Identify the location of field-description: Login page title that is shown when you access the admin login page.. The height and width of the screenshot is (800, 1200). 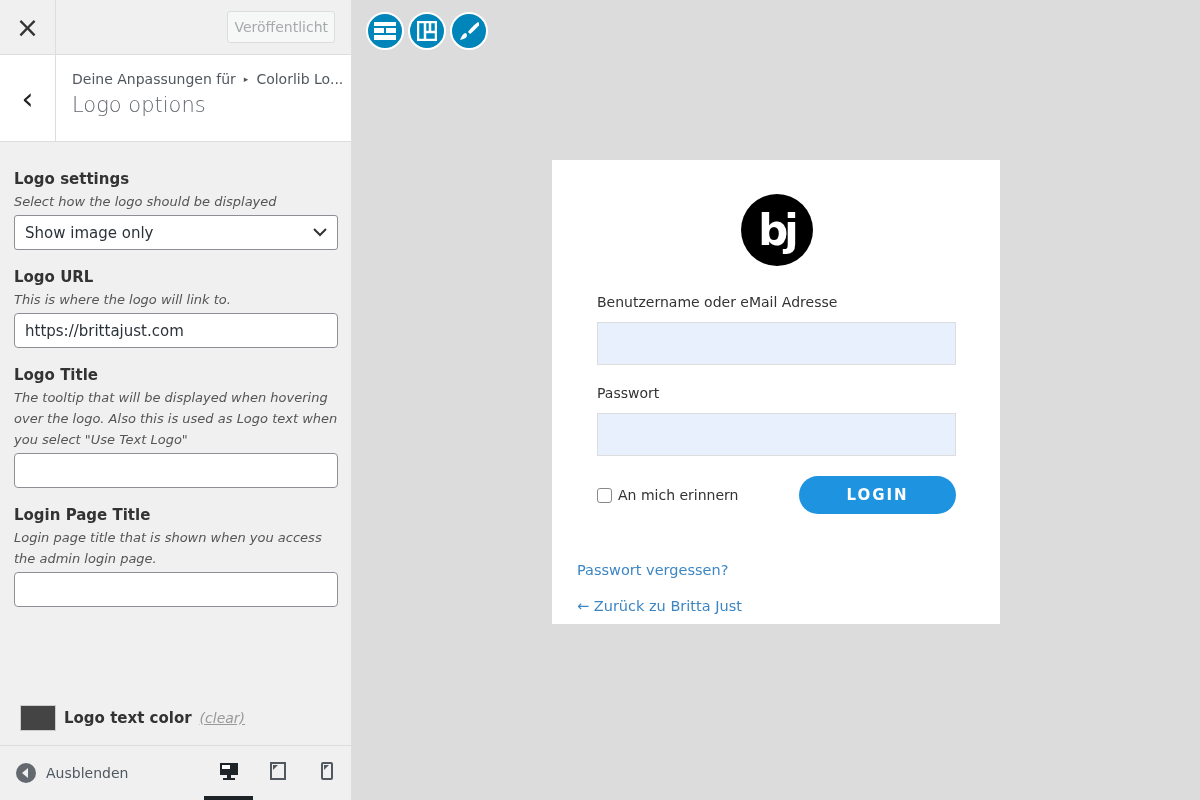
(168, 548).